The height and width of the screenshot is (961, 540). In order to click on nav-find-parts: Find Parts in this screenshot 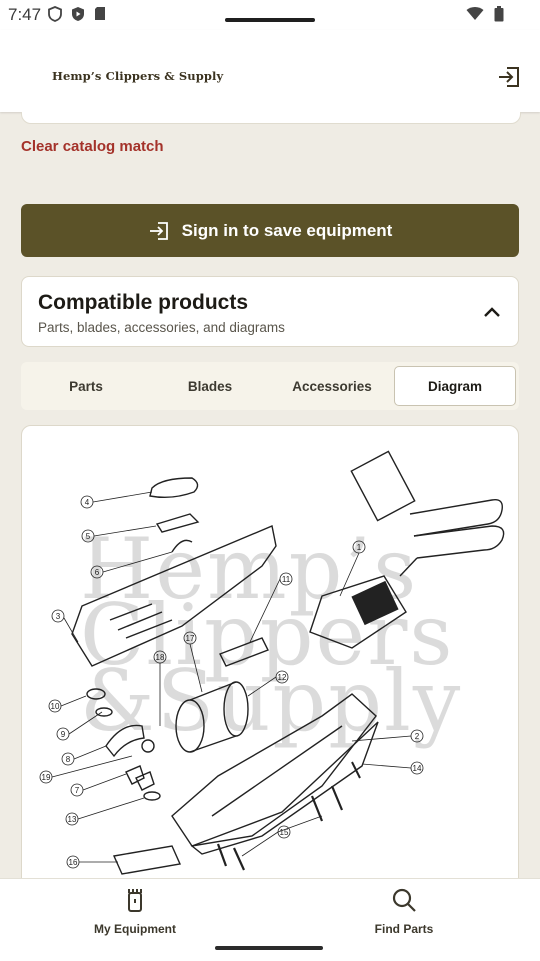, I will do `click(404, 911)`.